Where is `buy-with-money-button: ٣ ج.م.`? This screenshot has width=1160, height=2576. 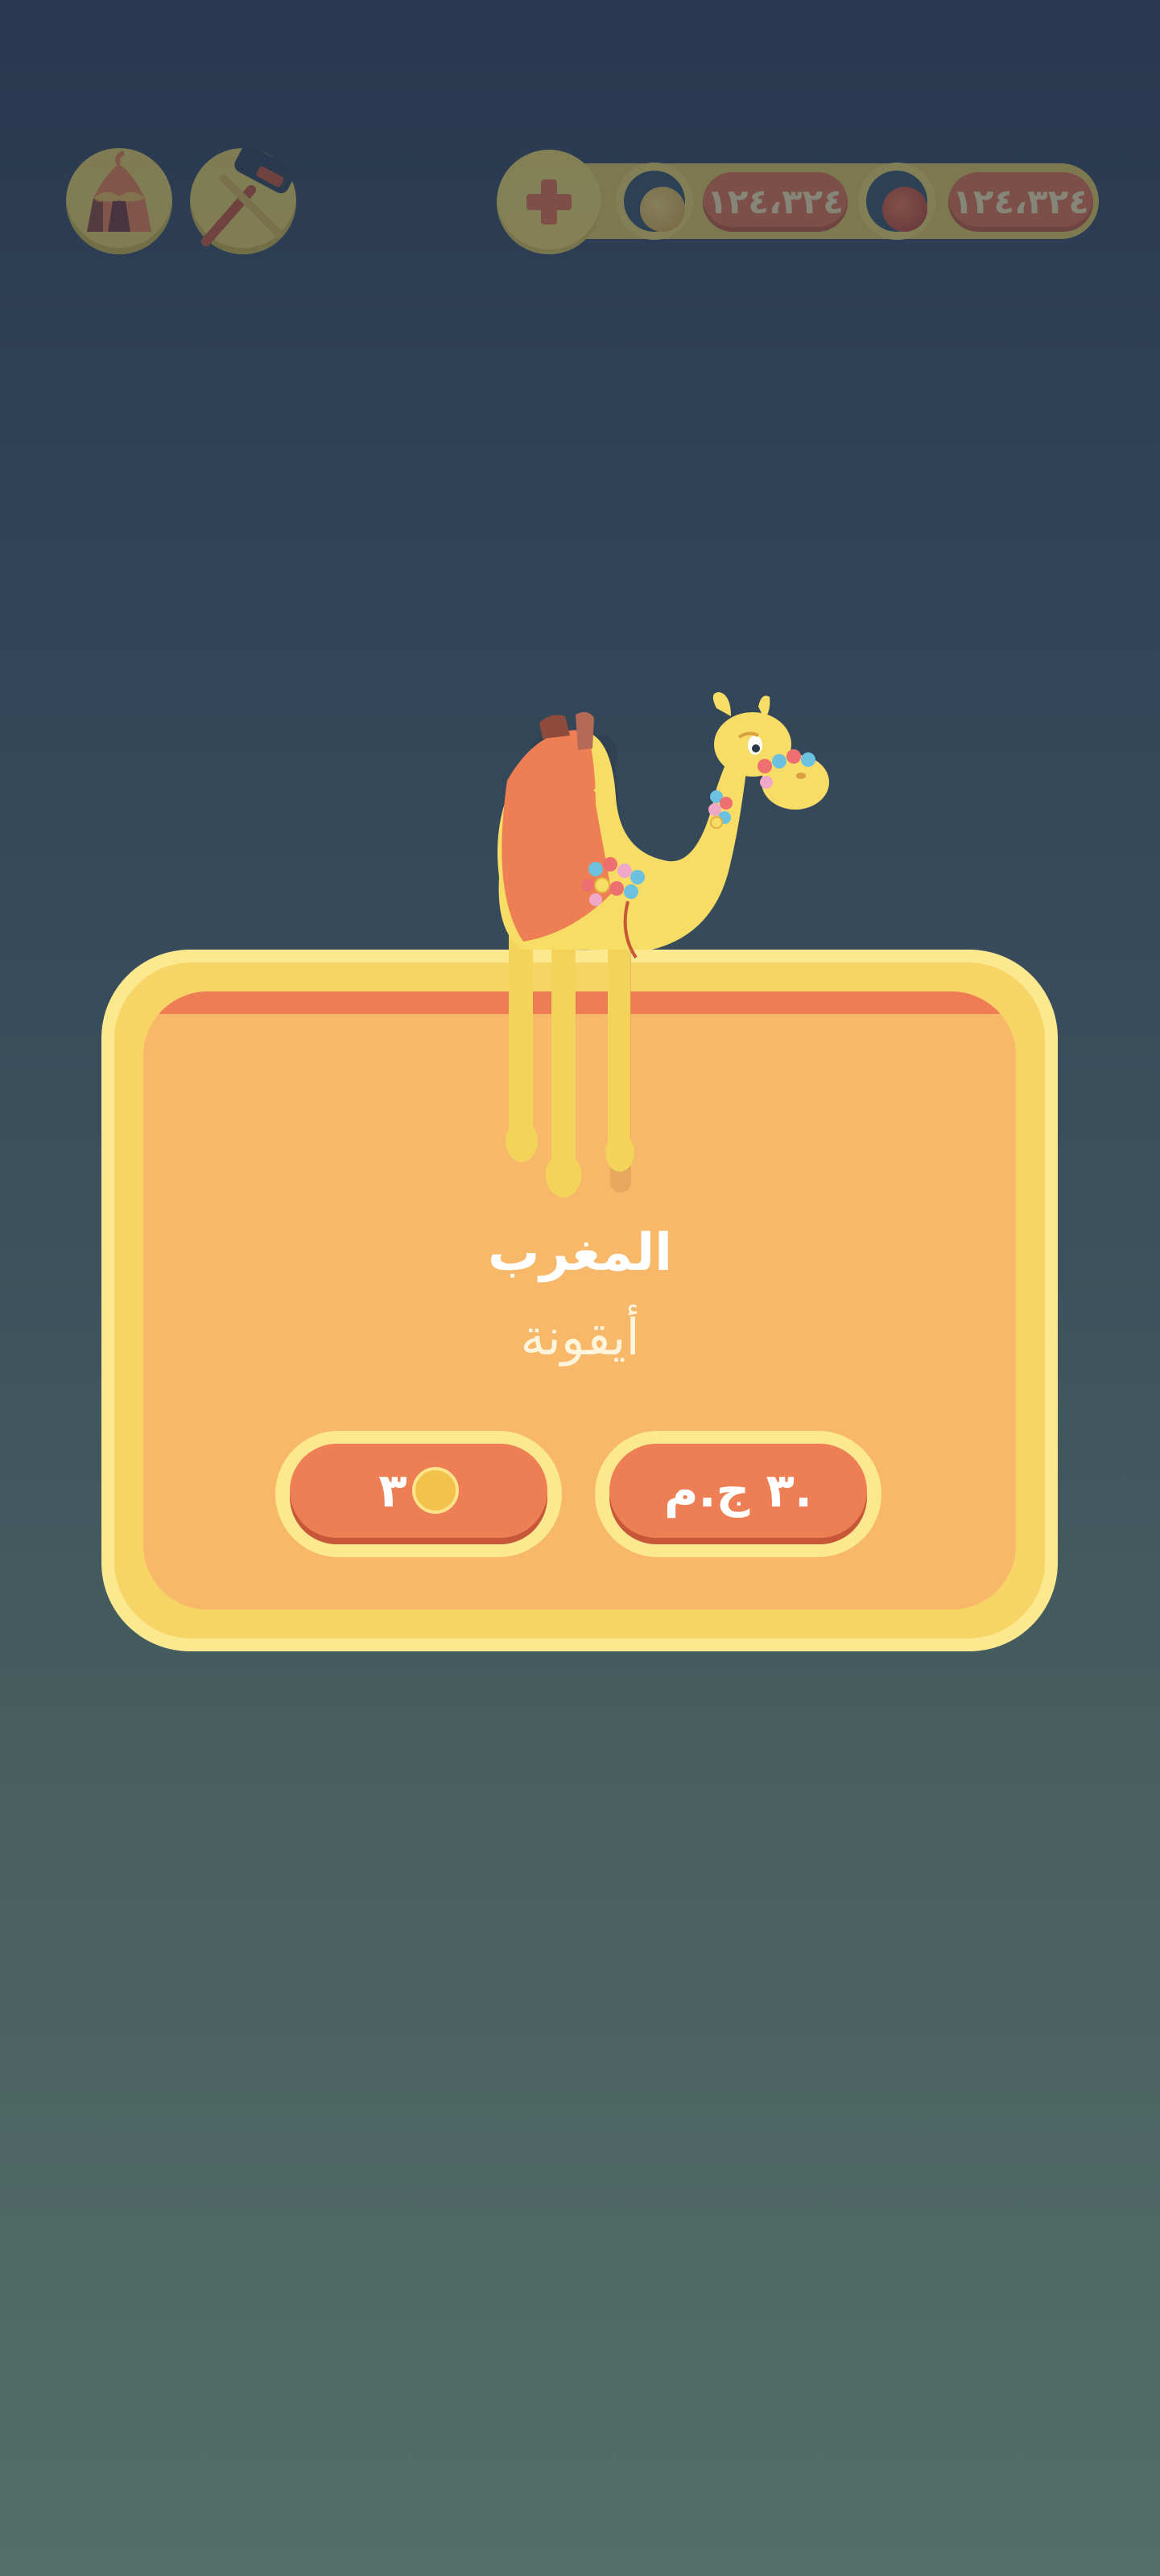
buy-with-money-button: ٣ ج.م. is located at coordinates (738, 1494).